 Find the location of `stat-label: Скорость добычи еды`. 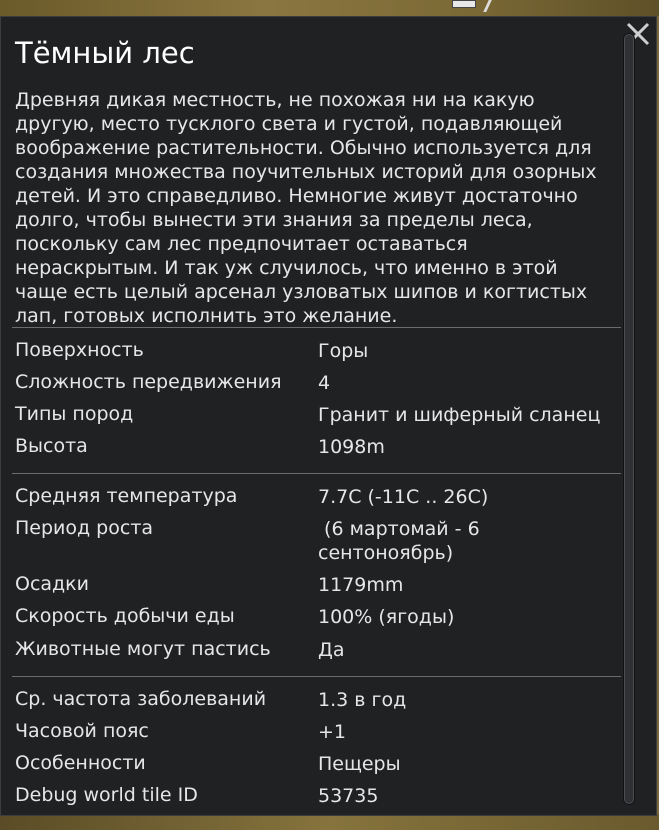

stat-label: Скорость добычи еды is located at coordinates (125, 616).